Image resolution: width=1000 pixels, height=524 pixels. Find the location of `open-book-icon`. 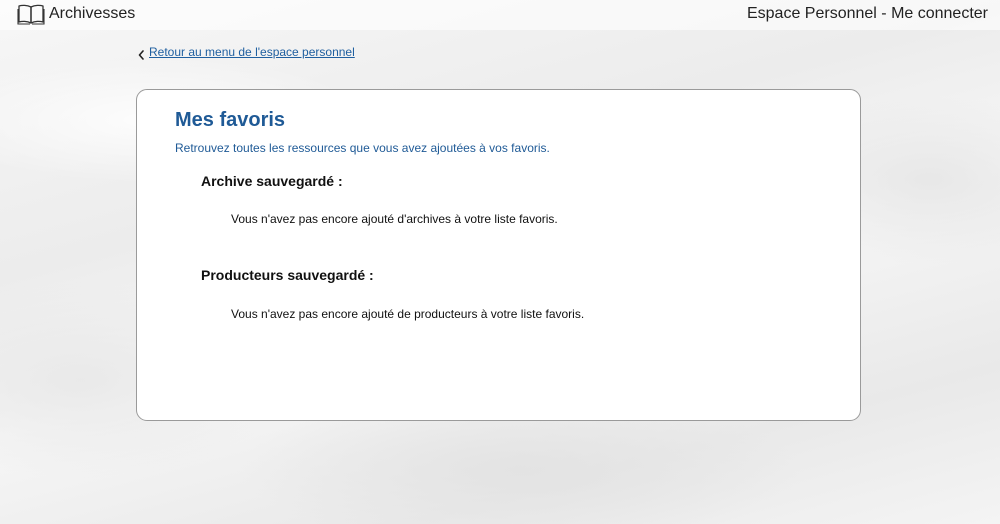

open-book-icon is located at coordinates (31, 14).